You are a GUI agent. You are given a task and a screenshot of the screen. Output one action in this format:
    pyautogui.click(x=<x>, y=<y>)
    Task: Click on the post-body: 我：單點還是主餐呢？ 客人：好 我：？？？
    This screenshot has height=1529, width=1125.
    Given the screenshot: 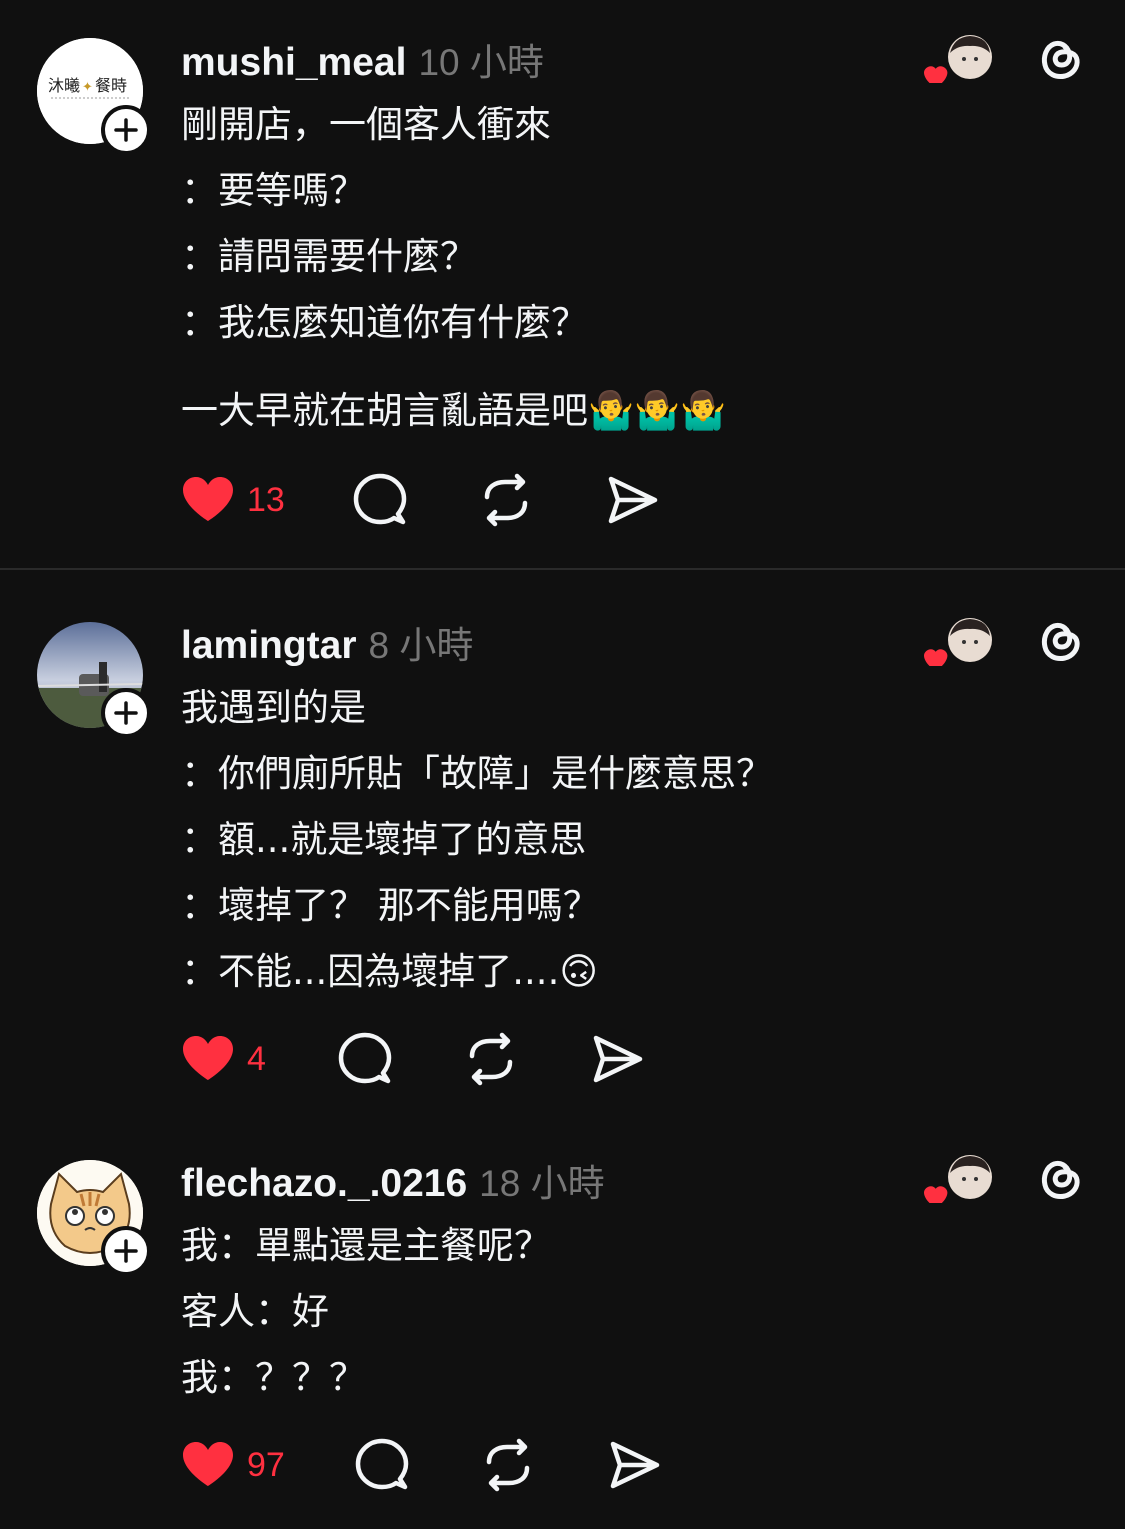 What is the action you would take?
    pyautogui.click(x=366, y=1312)
    